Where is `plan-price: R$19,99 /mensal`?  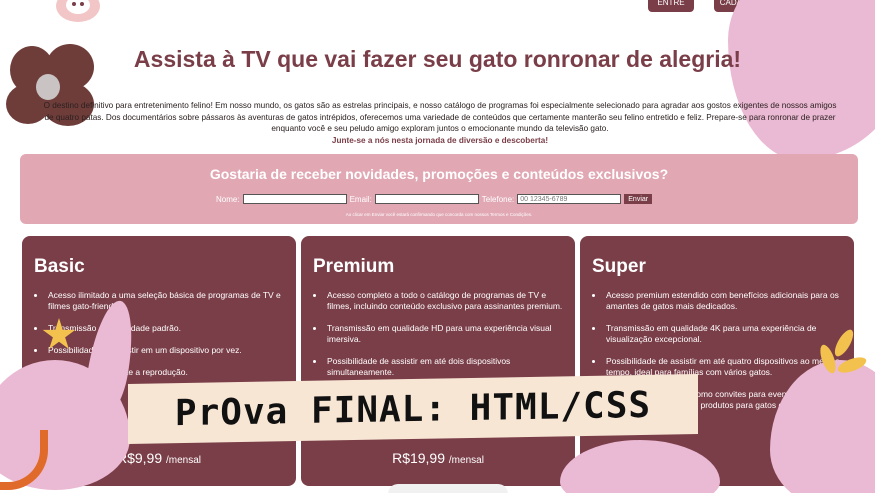
plan-price: R$19,99 /mensal is located at coordinates (438, 458).